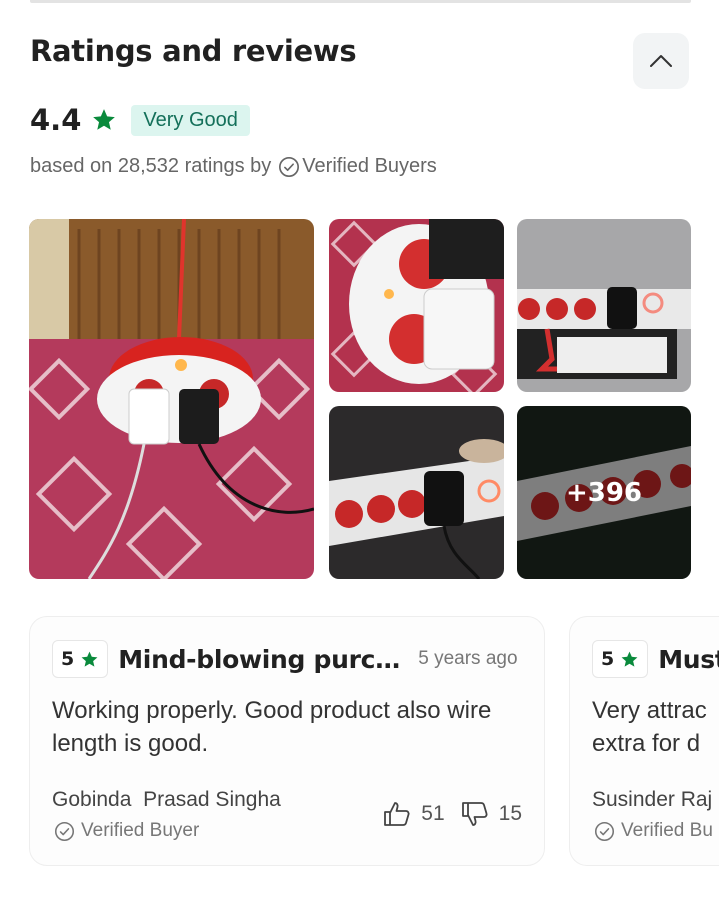 The height and width of the screenshot is (897, 719). Describe the element at coordinates (259, 659) in the screenshot. I see `review-title: Mind-blowing purchase` at that location.